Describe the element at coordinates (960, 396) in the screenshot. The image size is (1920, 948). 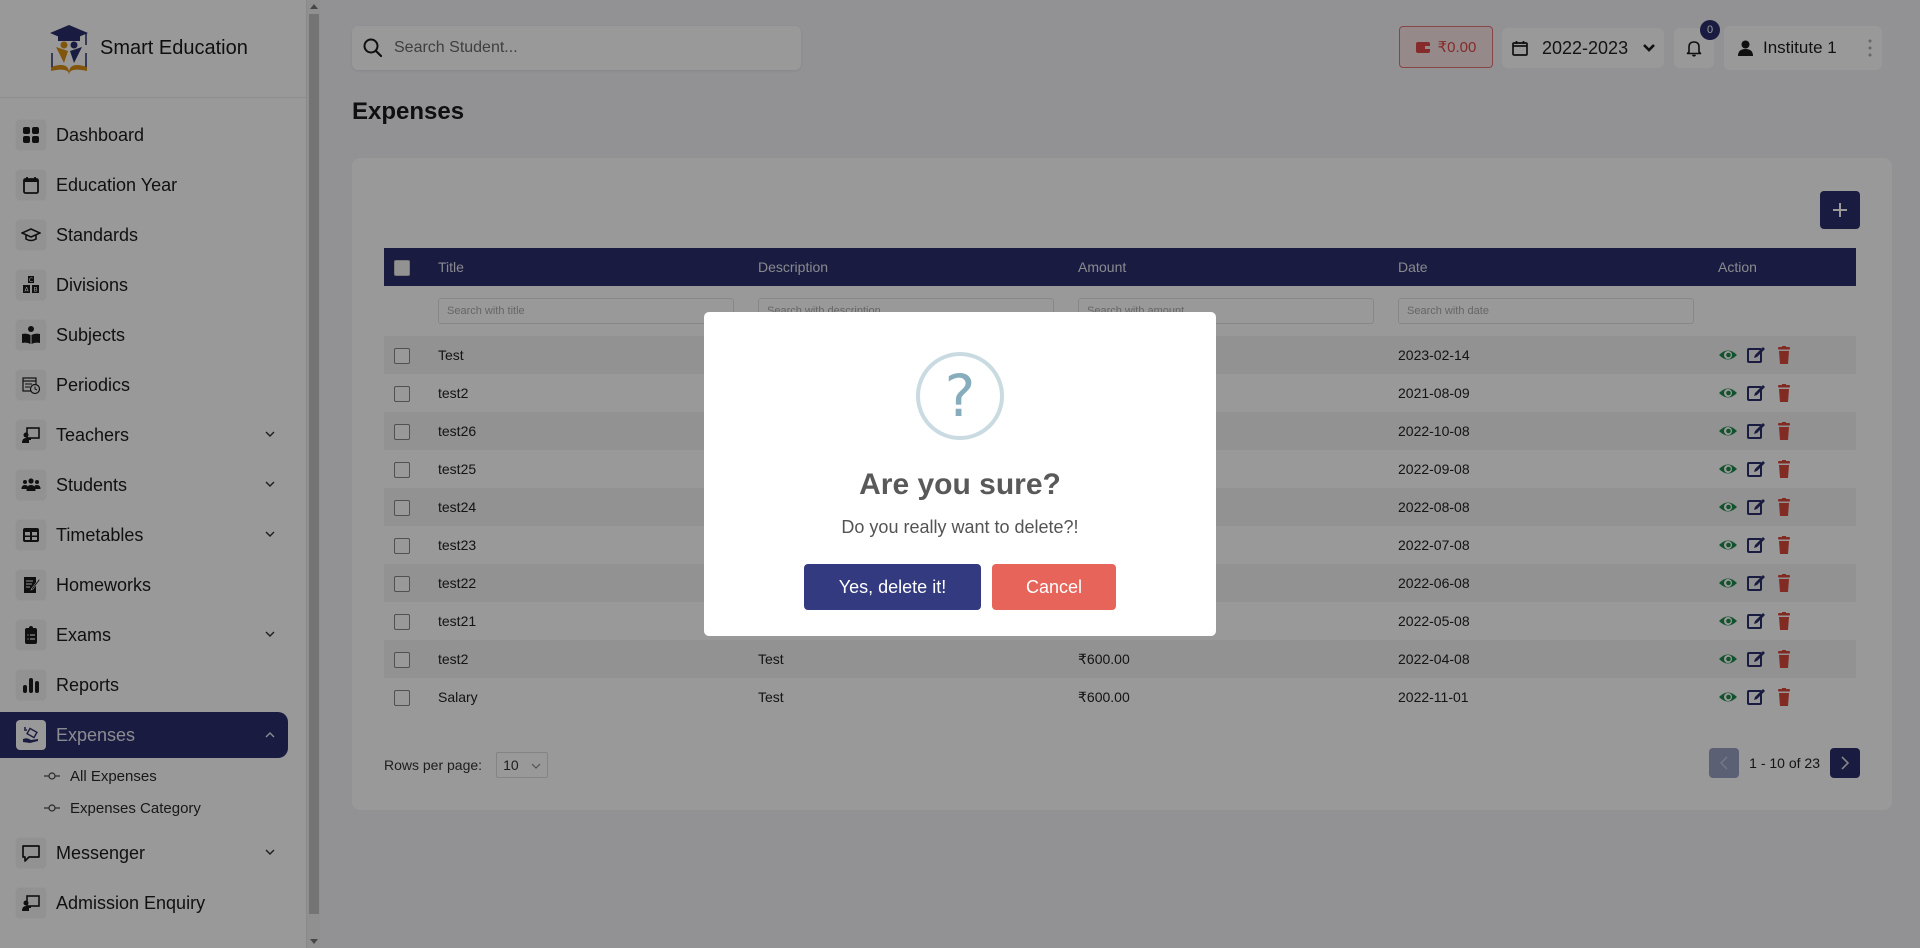
I see `question-icon: ?` at that location.